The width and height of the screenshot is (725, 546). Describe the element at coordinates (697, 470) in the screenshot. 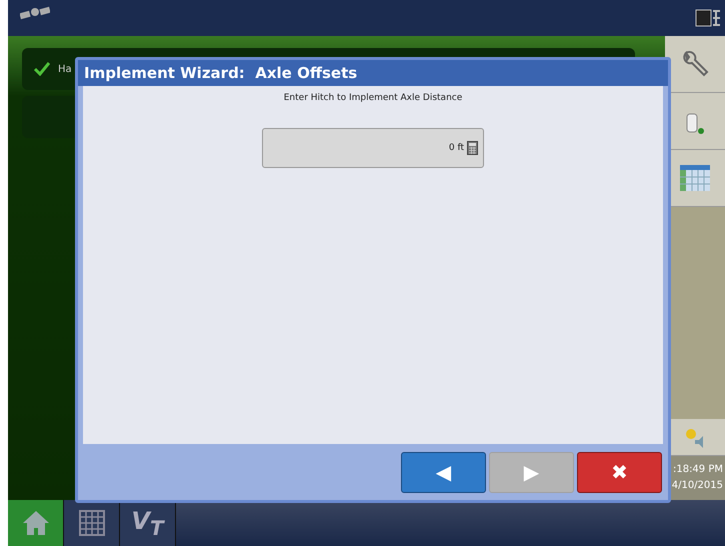

I see `time-text: :18:49 PM` at that location.